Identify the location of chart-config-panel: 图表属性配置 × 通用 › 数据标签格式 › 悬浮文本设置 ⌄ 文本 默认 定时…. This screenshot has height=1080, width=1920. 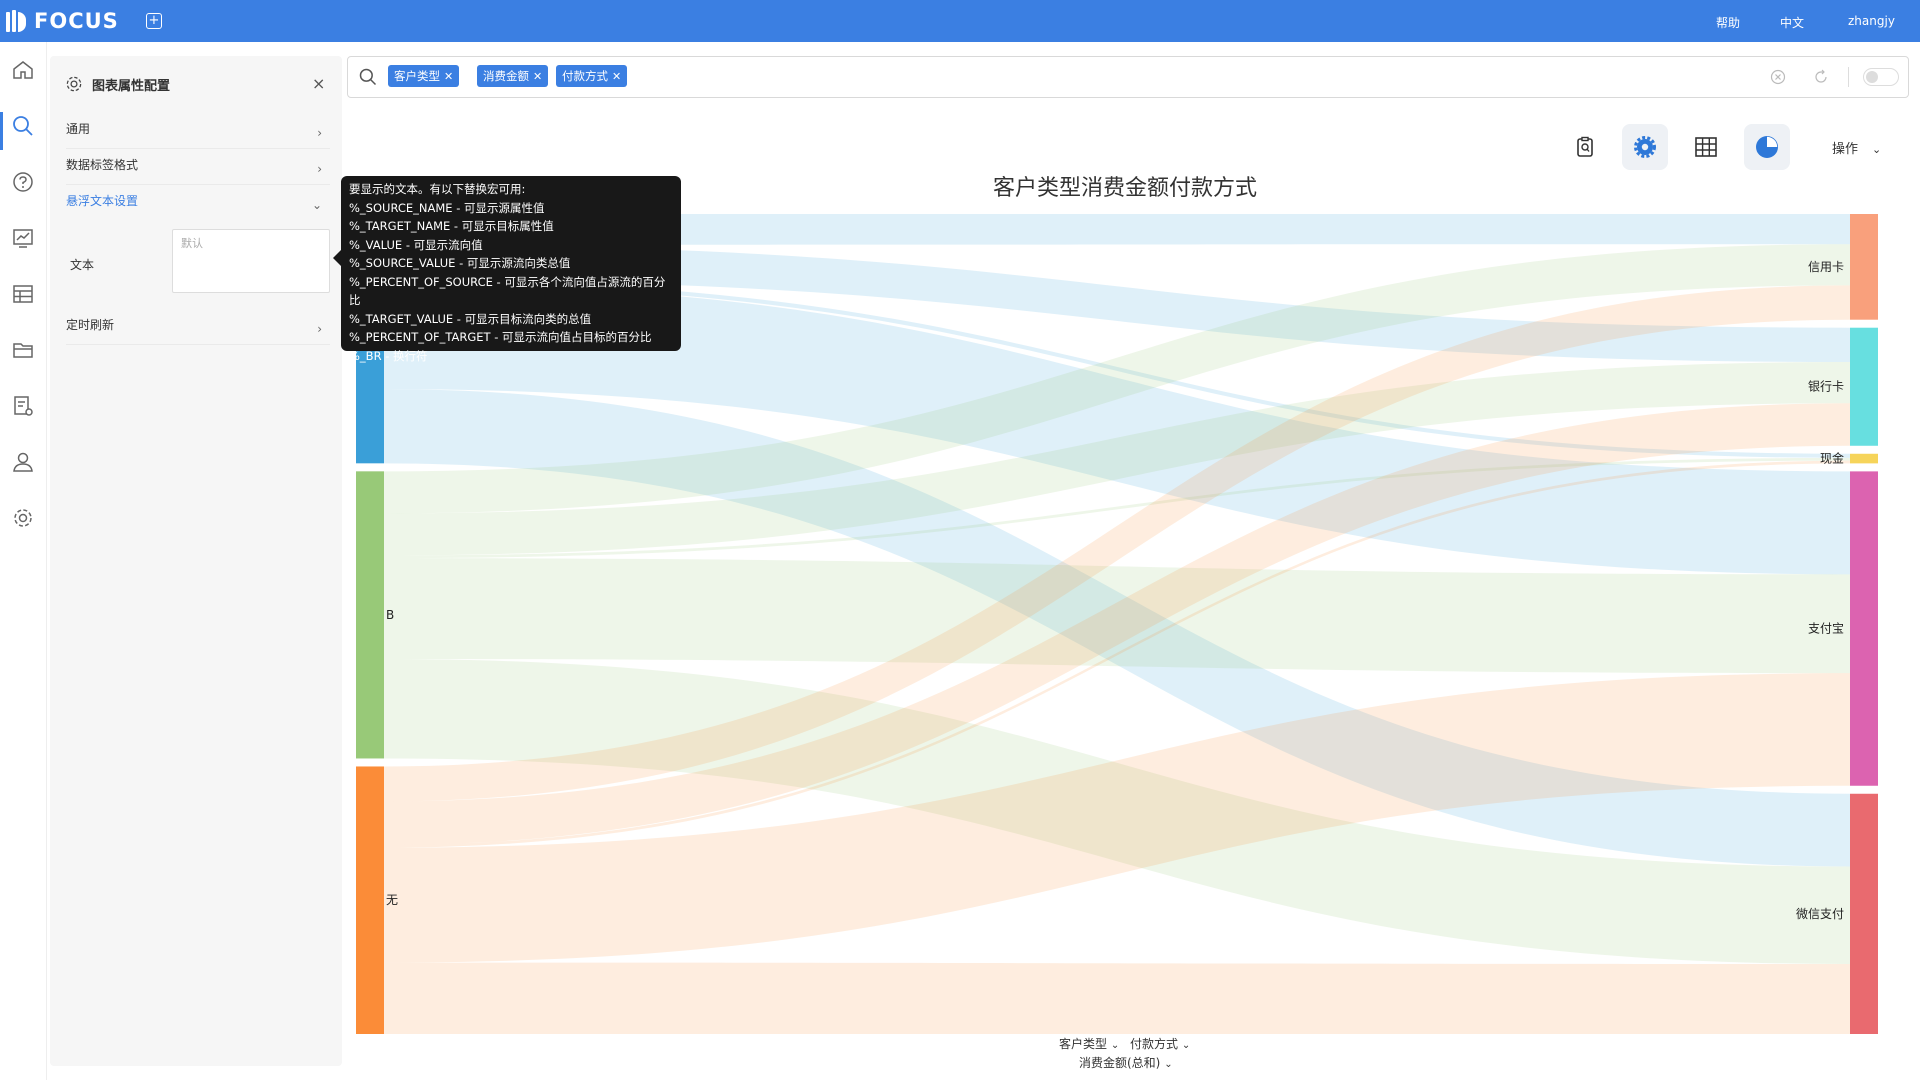
(196, 561).